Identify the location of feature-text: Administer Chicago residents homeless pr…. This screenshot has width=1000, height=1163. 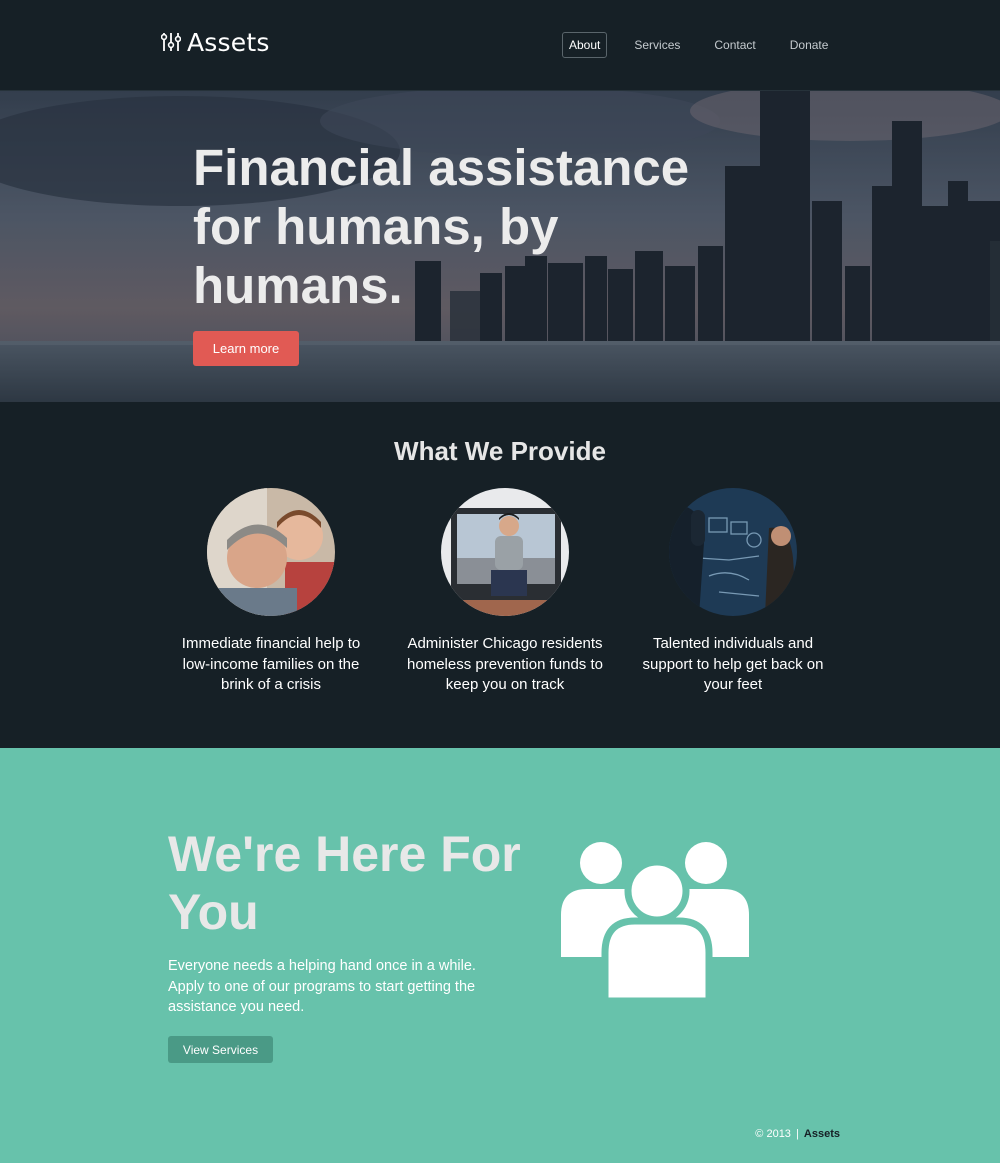
(505, 664).